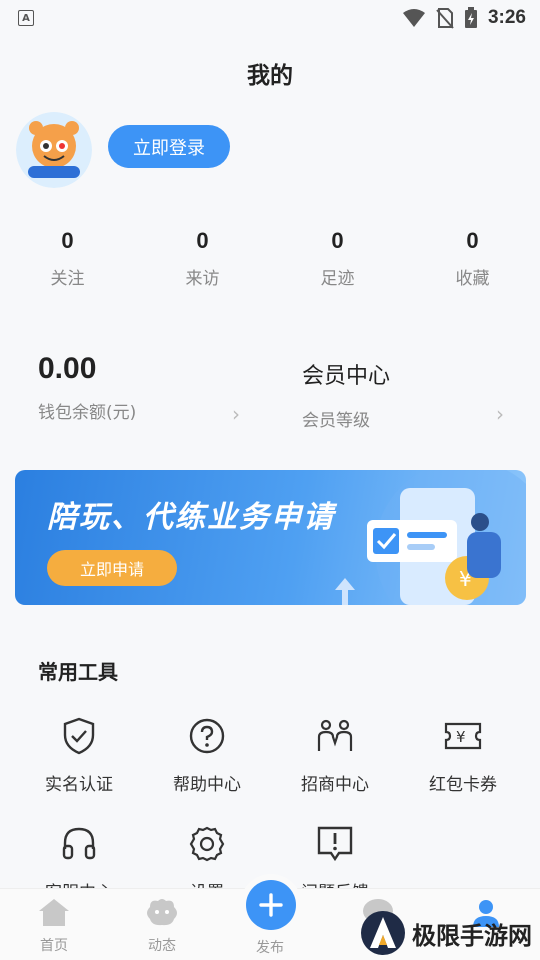  What do you see at coordinates (472, 935) in the screenshot?
I see `watermark-text: 极限手游网` at bounding box center [472, 935].